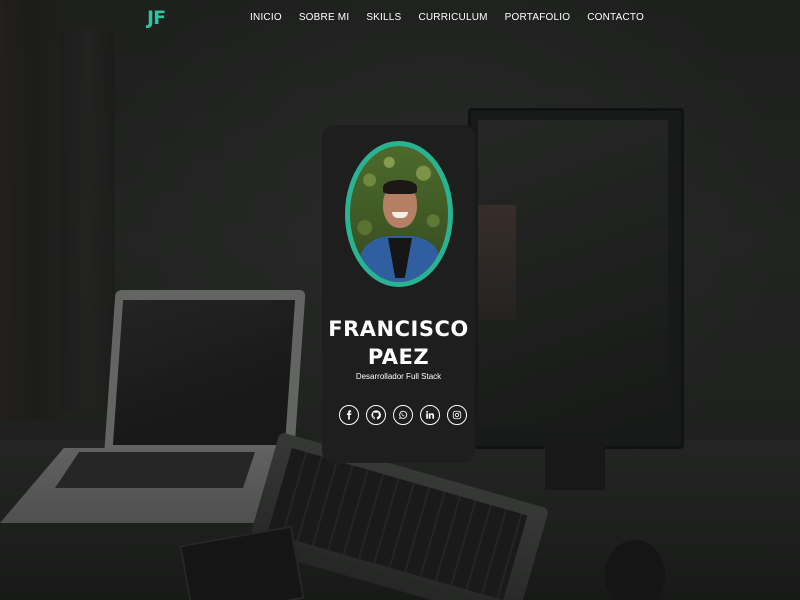 Image resolution: width=800 pixels, height=600 pixels. Describe the element at coordinates (452, 17) in the screenshot. I see `nav-item-curriculum: CURRICULUM` at that location.